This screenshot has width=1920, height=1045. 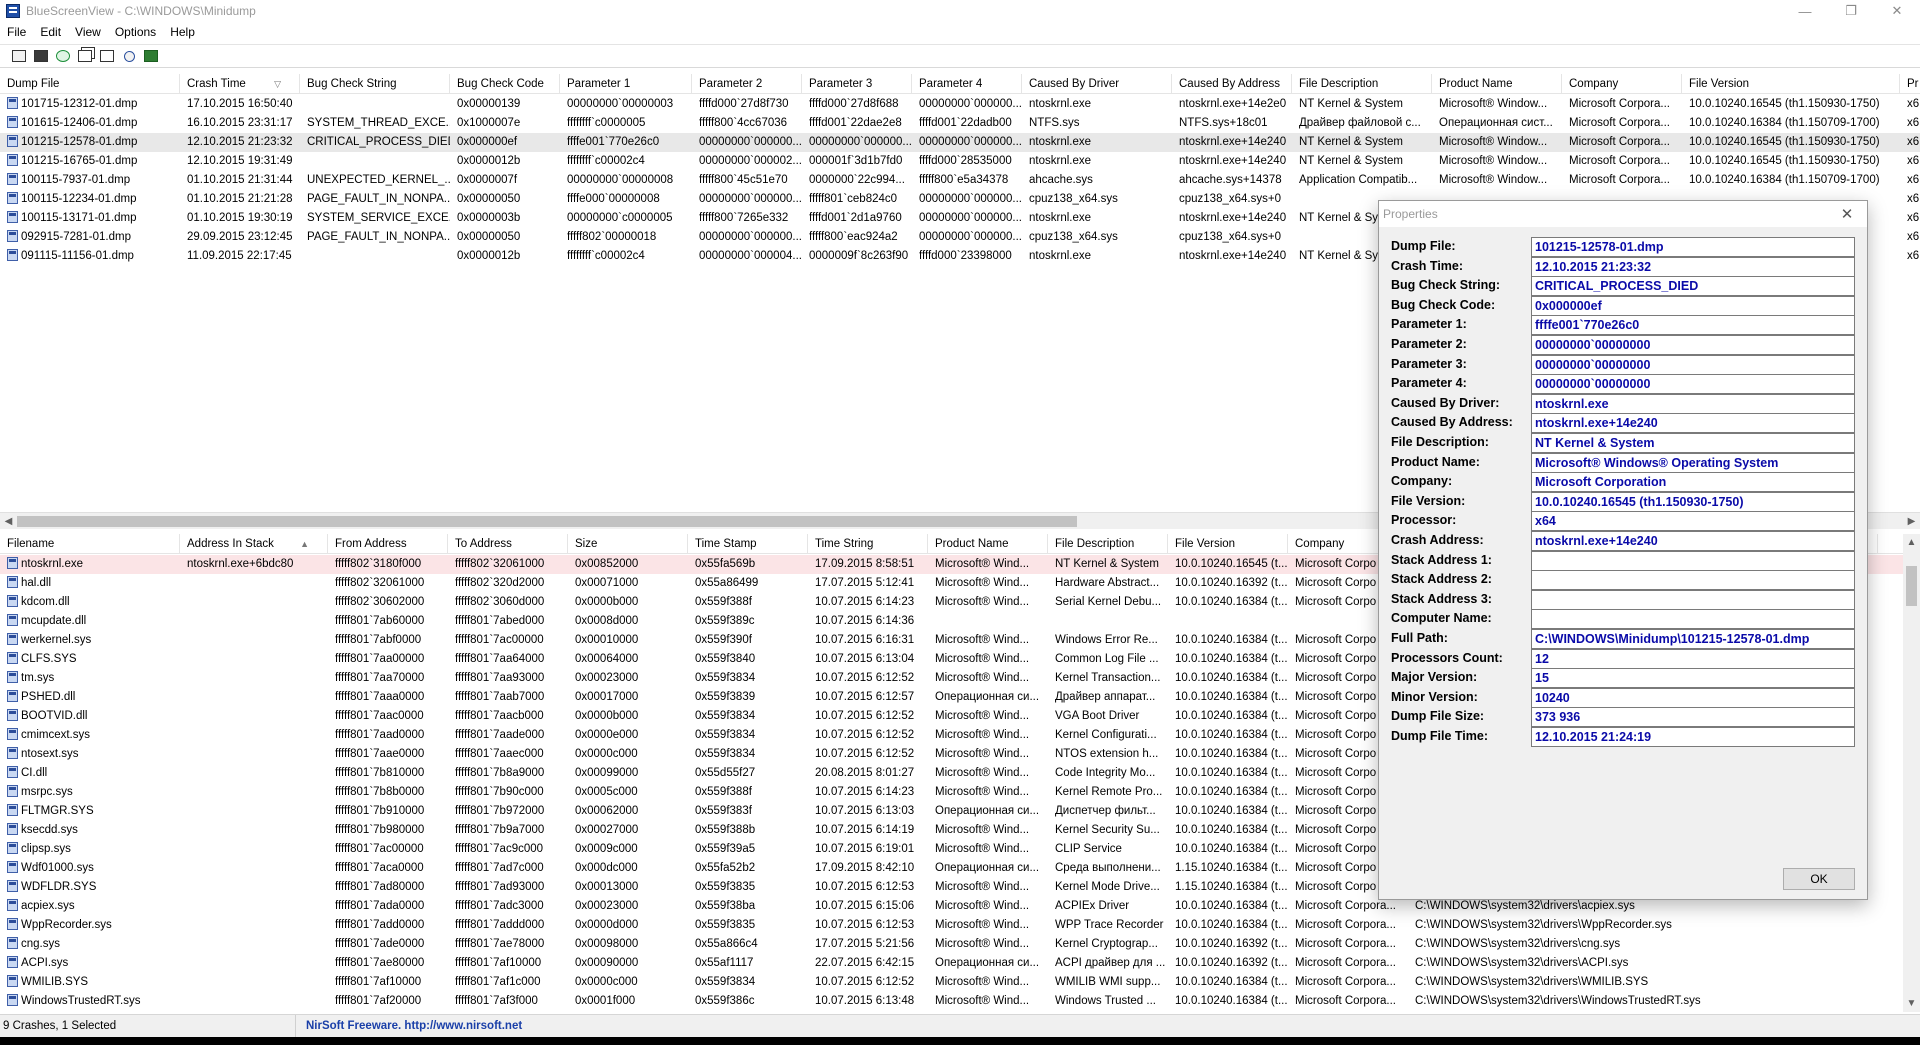 What do you see at coordinates (16, 32) in the screenshot?
I see `menu-file: File` at bounding box center [16, 32].